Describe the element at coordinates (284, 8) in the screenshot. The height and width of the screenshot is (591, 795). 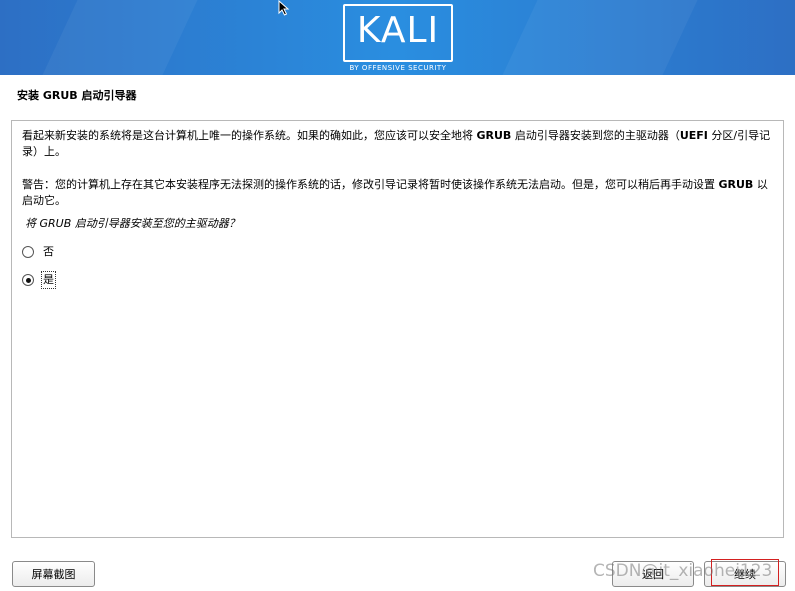
I see `mouse-pointer-icon` at that location.